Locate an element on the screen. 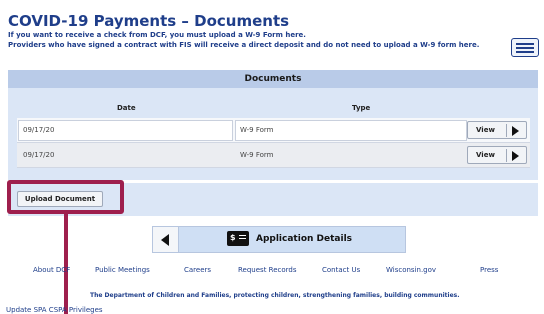  dollar-glyph: $ is located at coordinates (233, 237).